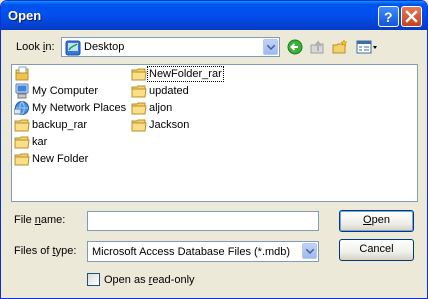  I want to click on question-icon: ?, so click(388, 16).